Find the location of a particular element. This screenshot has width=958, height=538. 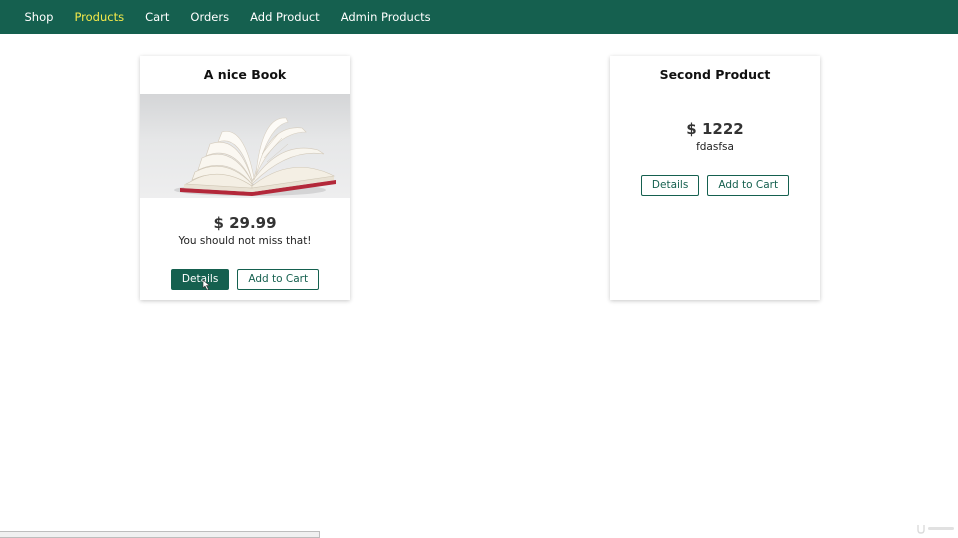

product-image is located at coordinates (245, 146).